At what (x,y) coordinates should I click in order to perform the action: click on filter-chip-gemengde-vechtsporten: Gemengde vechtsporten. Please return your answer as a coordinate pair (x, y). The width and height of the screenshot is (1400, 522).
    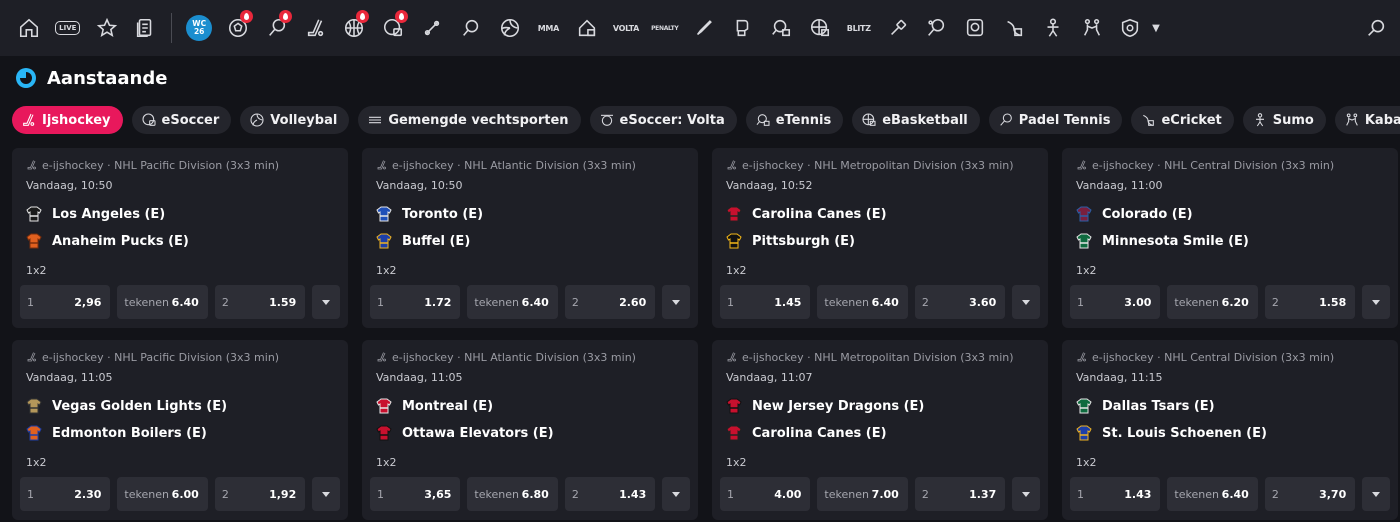
    Looking at the image, I should click on (469, 120).